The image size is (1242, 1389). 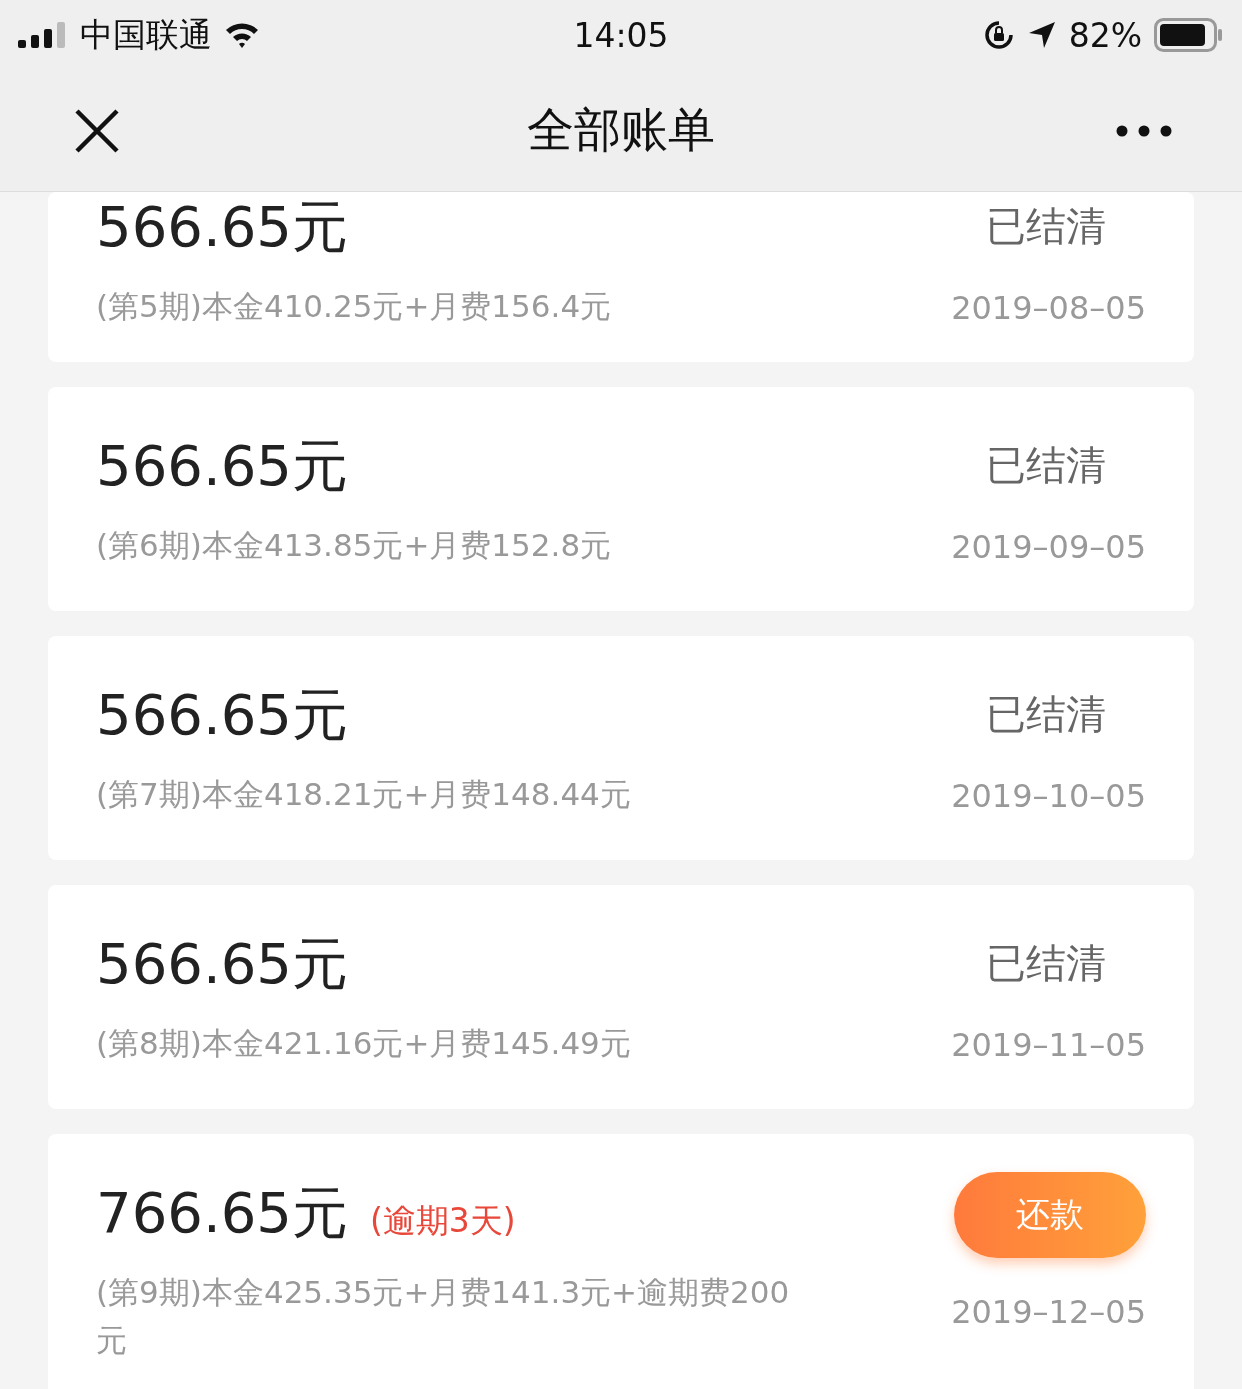 I want to click on bill-date: 2019–09–05, so click(x=1048, y=547).